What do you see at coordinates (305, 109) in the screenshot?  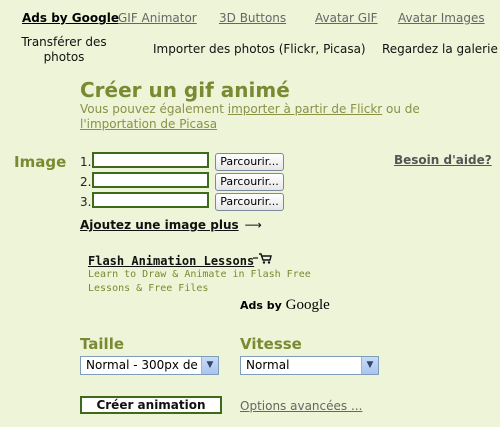 I see `flickr-import-link: importer à partir de Flickr` at bounding box center [305, 109].